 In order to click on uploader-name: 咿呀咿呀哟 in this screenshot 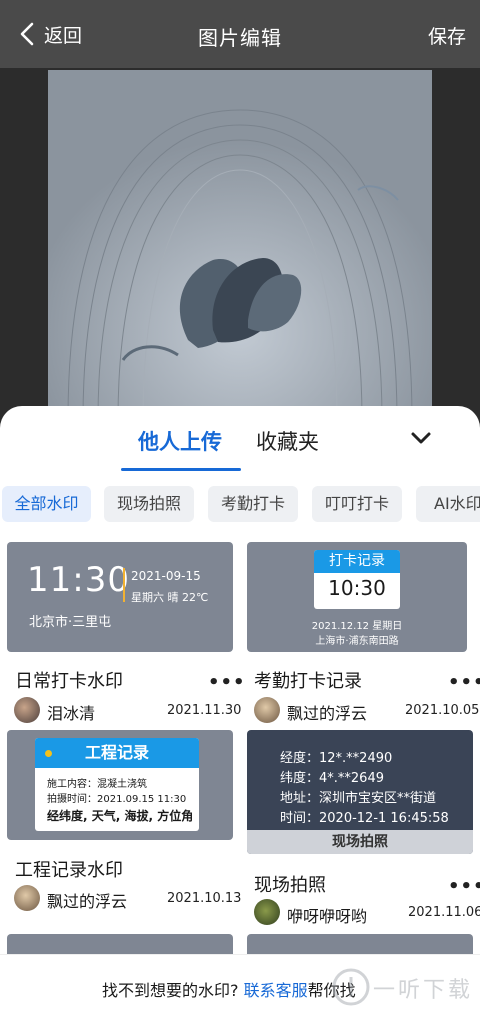, I will do `click(327, 916)`.